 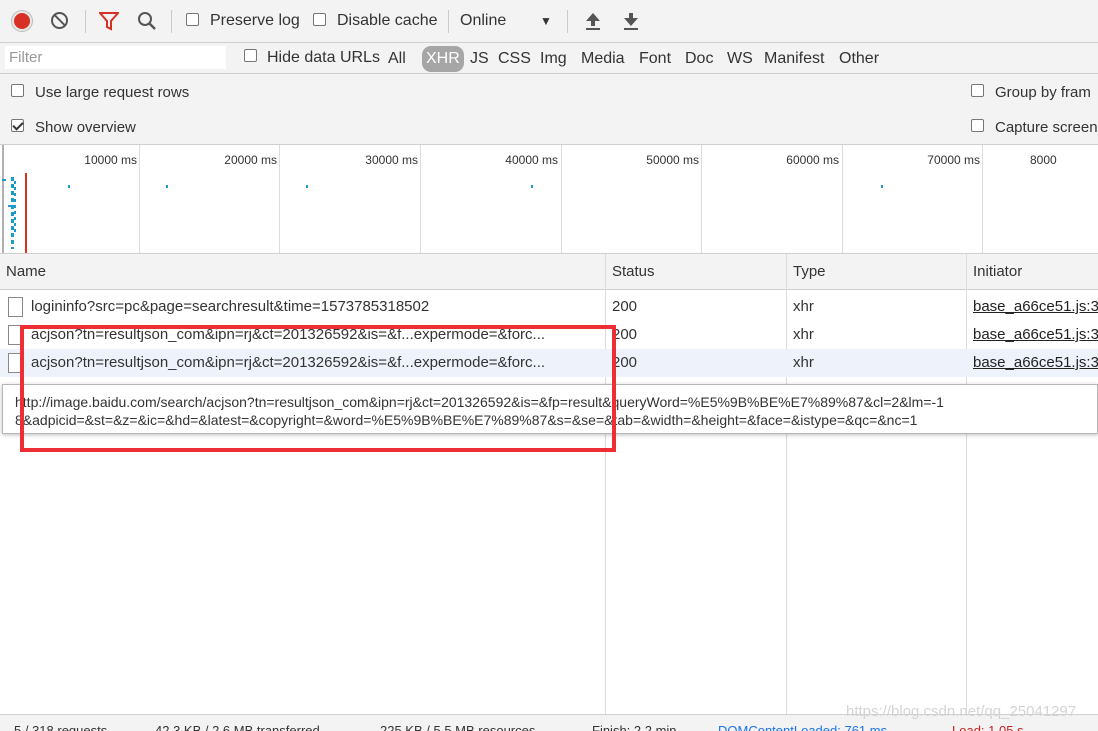 I want to click on overview-tick-label: 20000 ms, so click(x=250, y=160).